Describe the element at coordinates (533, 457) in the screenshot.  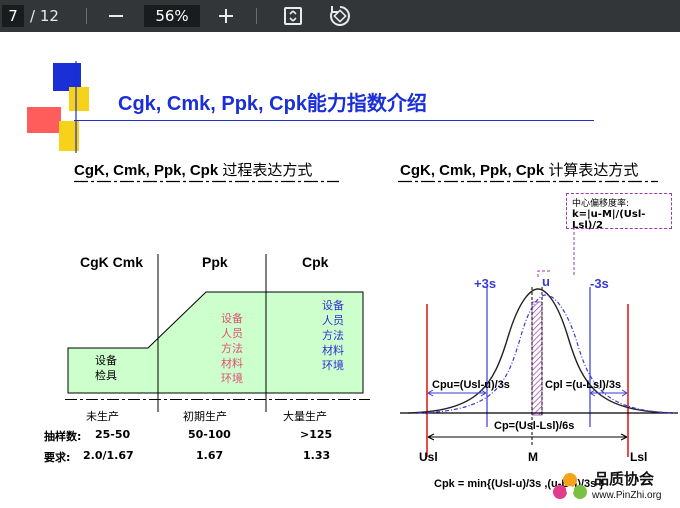
I see `target-m-label: M` at that location.